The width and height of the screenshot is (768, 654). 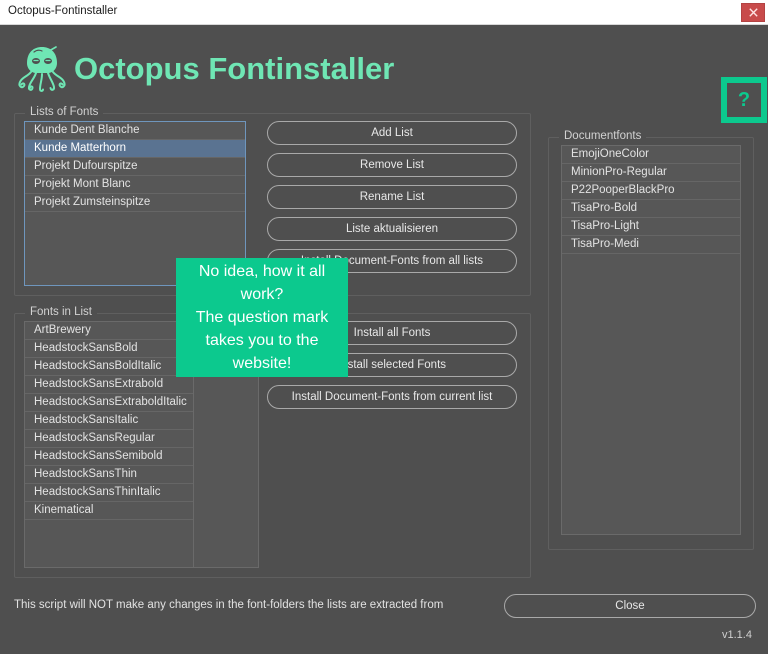 I want to click on list-item: HeadstockSansThinItalic, so click(x=109, y=493).